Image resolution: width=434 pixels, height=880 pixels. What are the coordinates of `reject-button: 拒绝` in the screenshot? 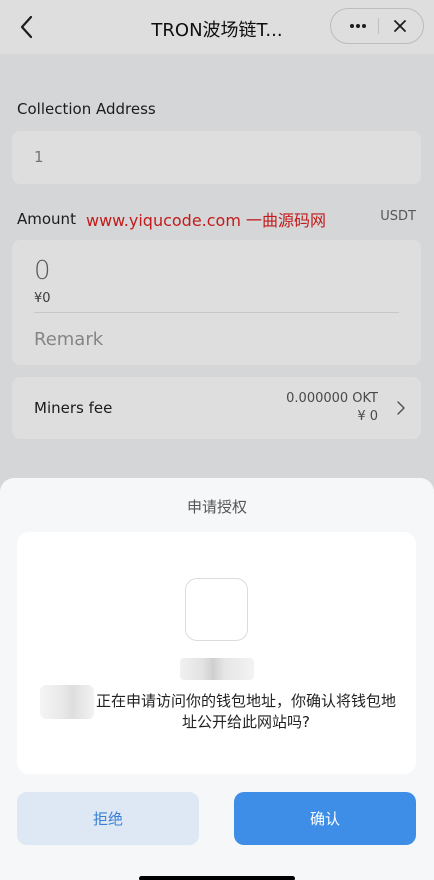 It's located at (108, 818).